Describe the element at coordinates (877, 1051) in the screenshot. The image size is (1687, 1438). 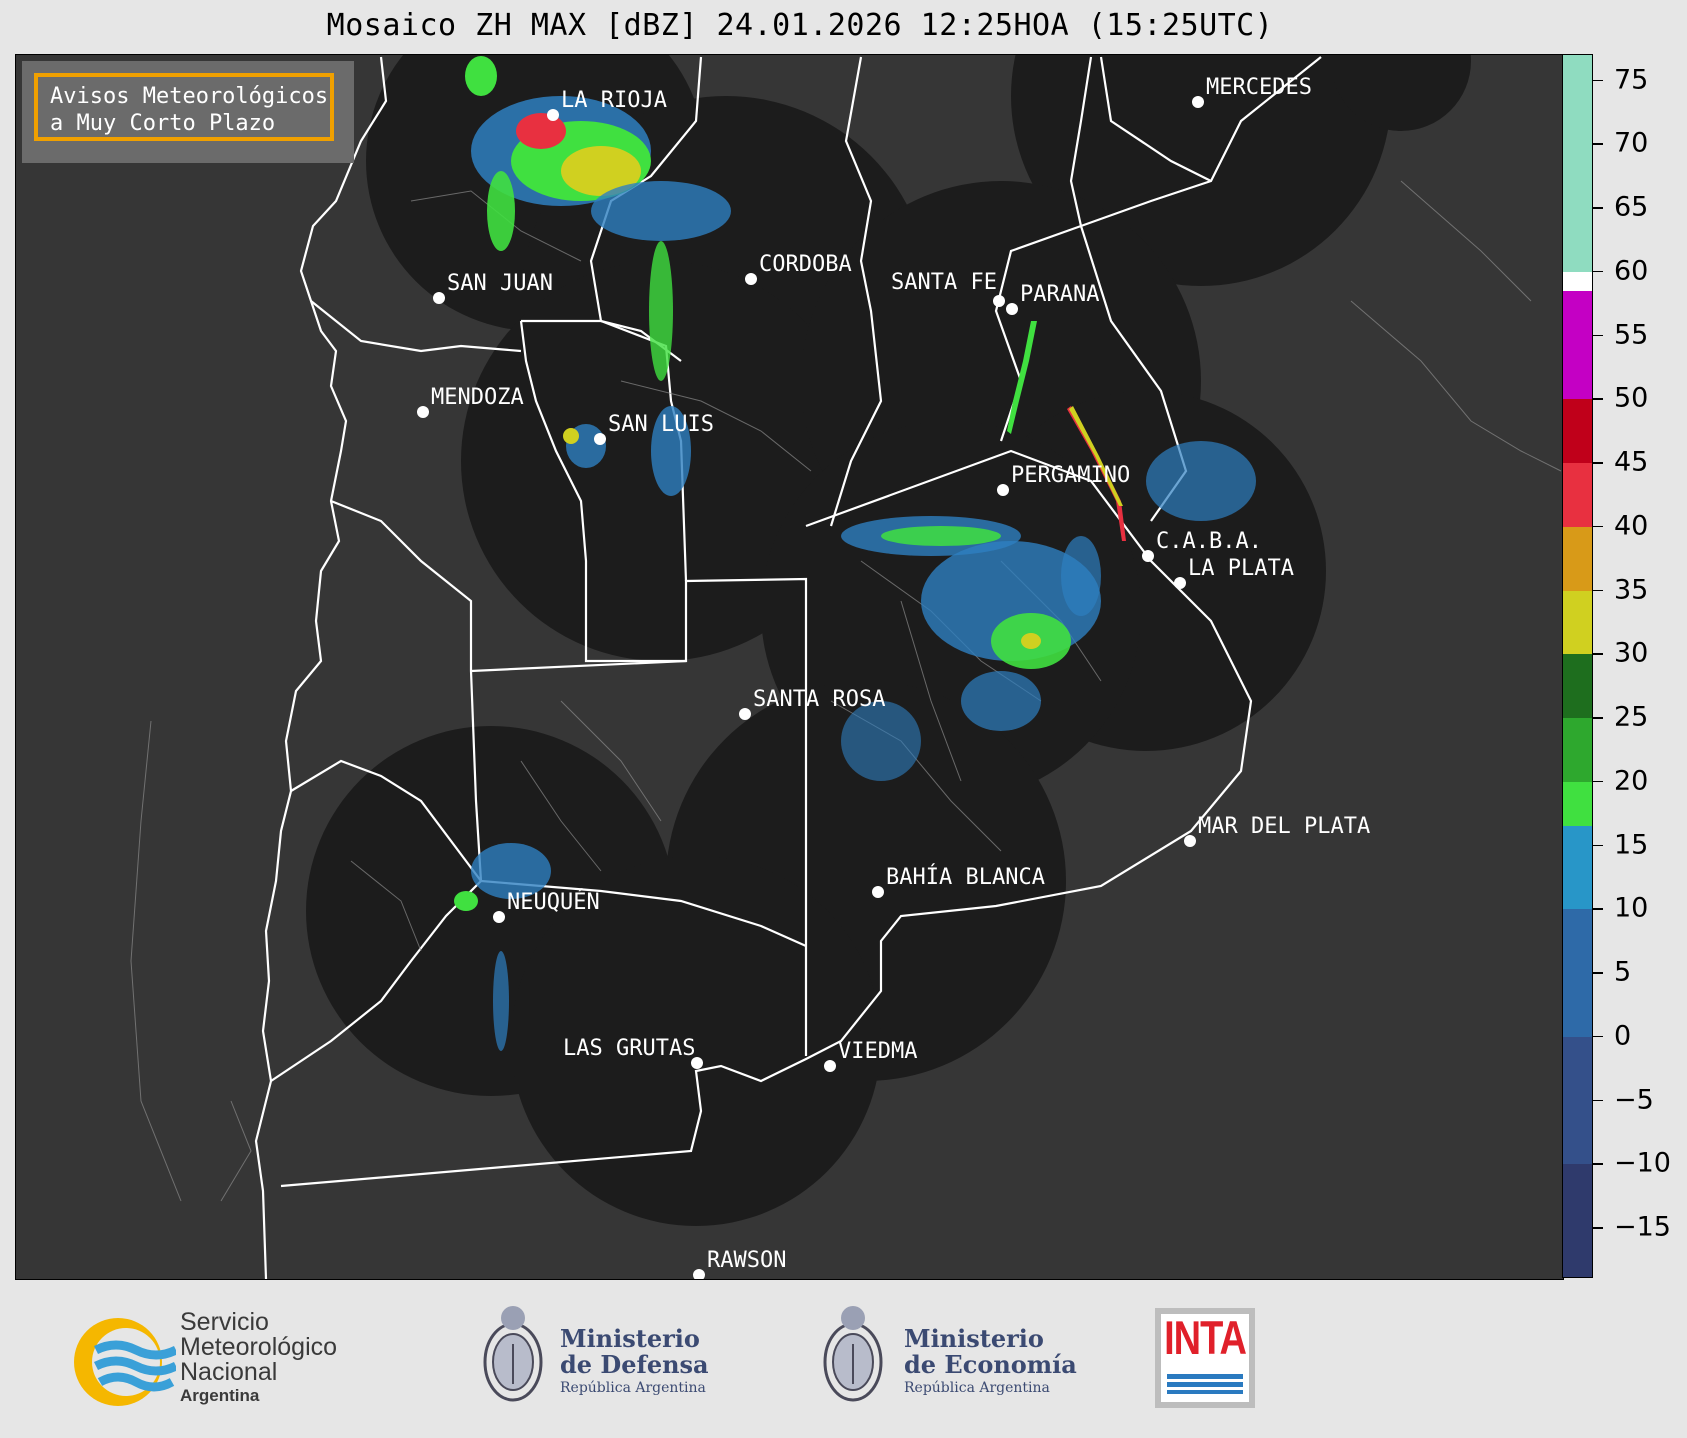
I see `city-label: VIEDMA` at that location.